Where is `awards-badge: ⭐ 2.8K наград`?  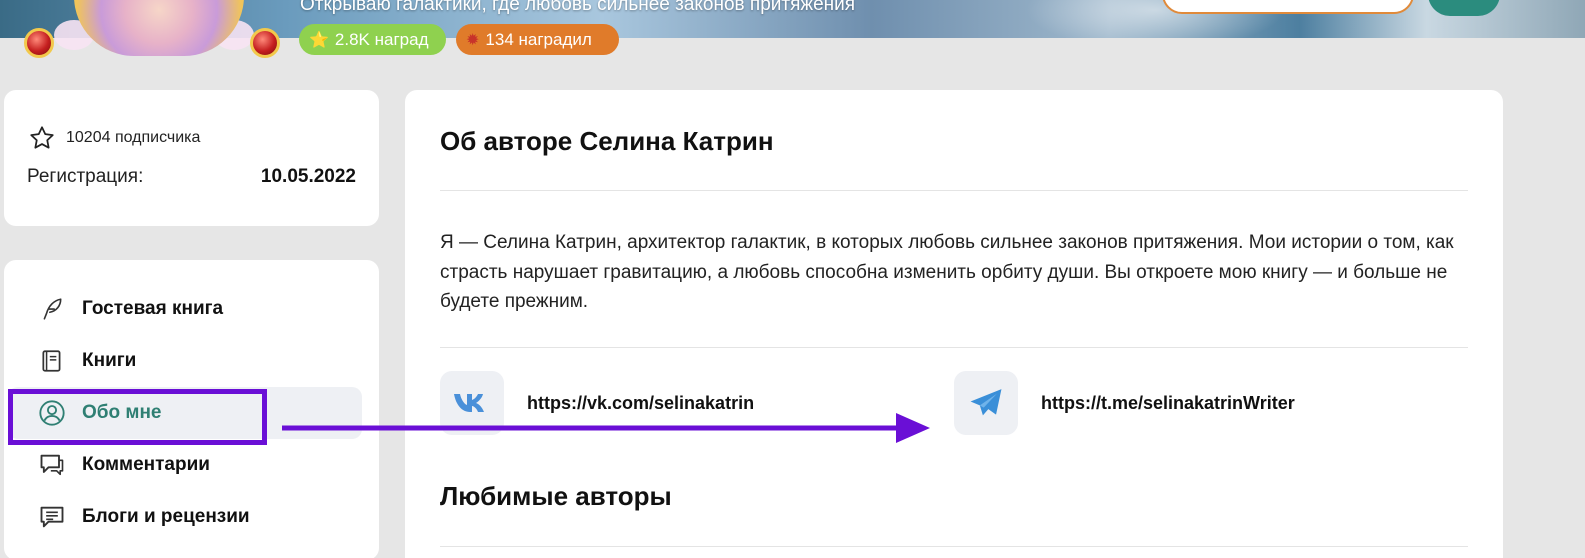 awards-badge: ⭐ 2.8K наград is located at coordinates (372, 39).